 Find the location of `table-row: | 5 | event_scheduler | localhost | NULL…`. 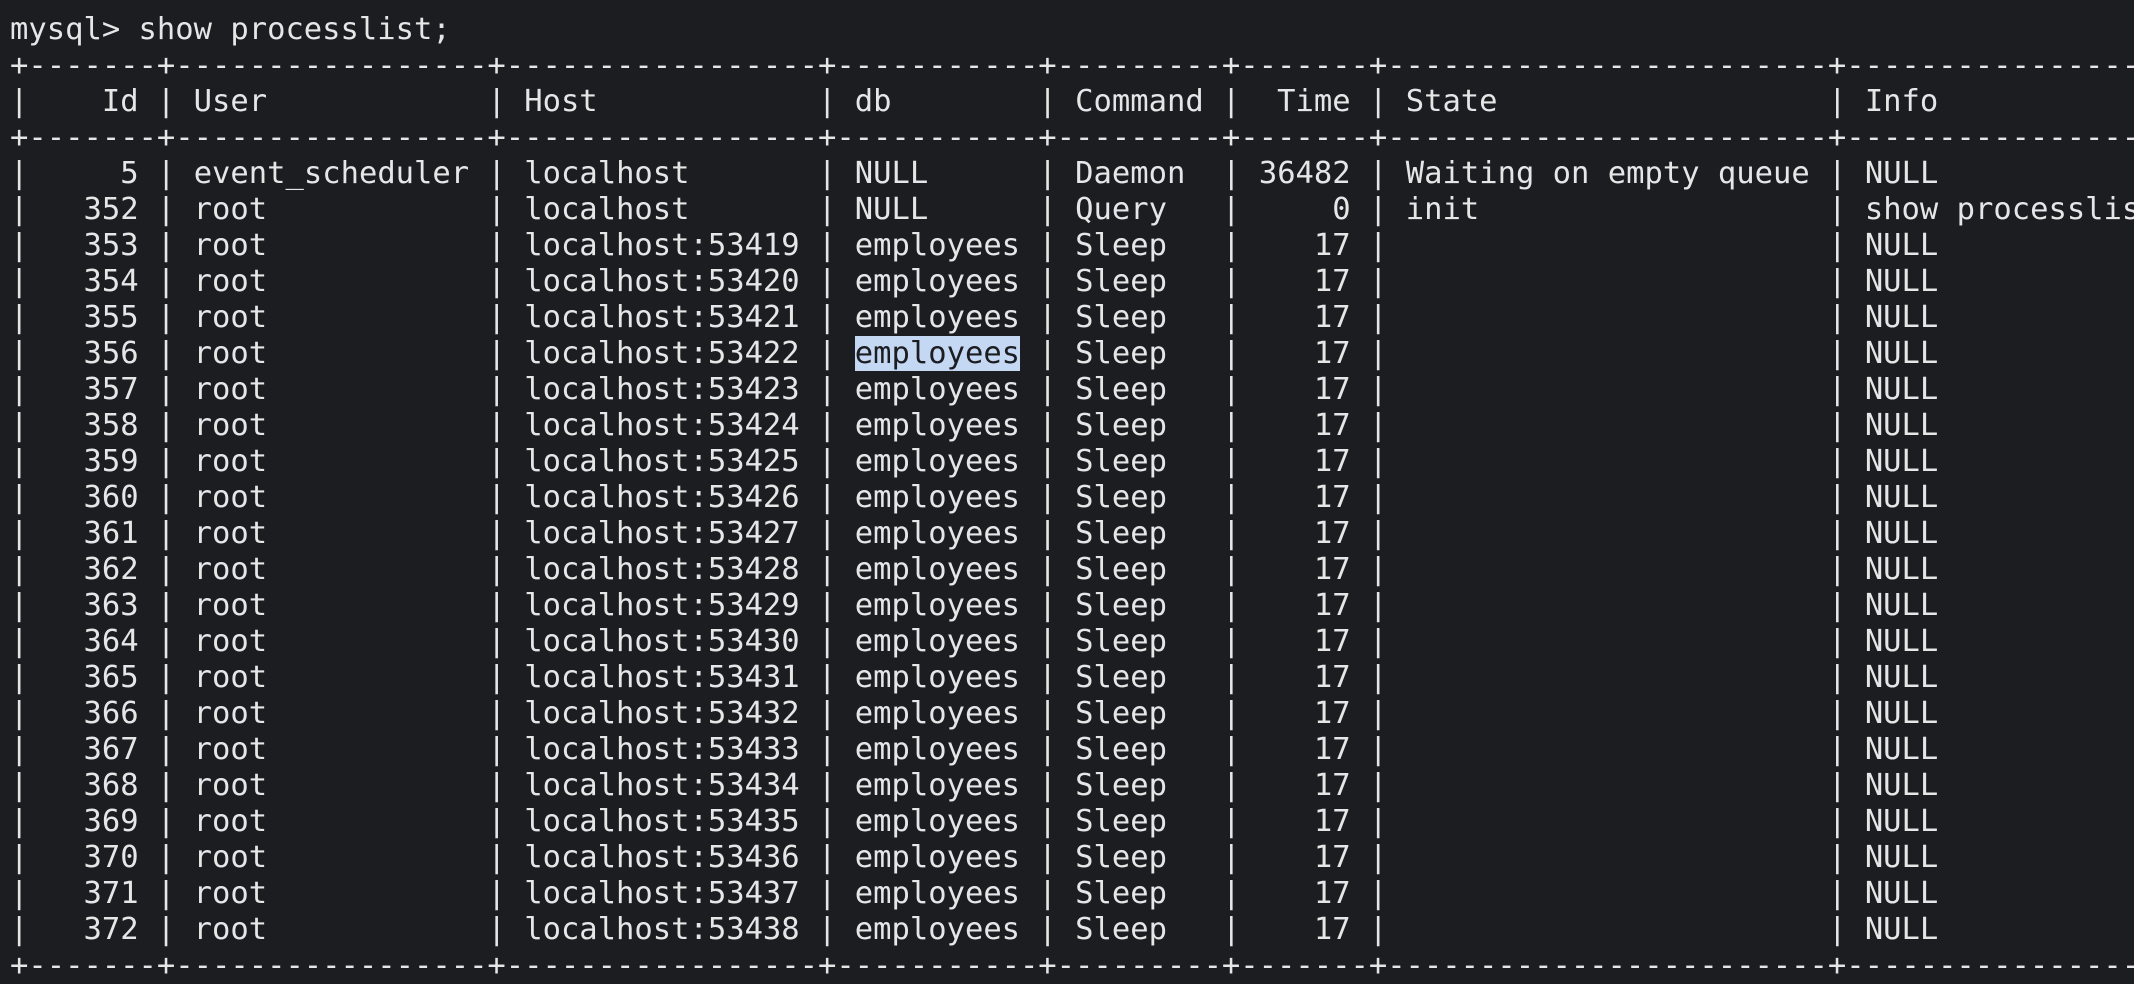

table-row: | 5 | event_scheduler | localhost | NULL… is located at coordinates (974, 173).